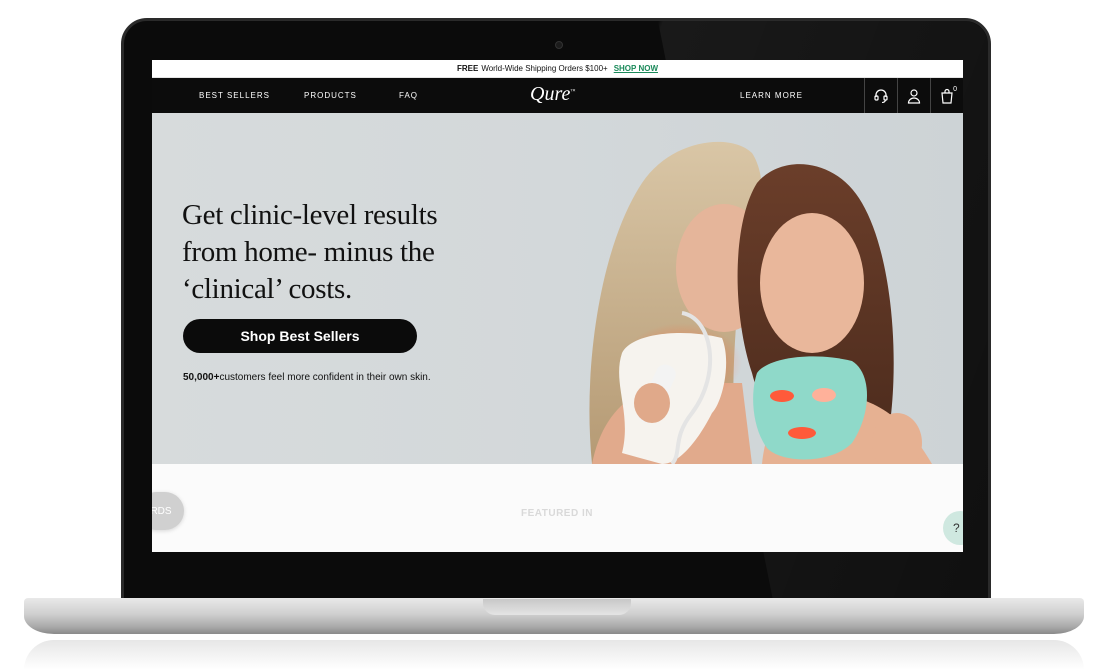 The image size is (1108, 670). Describe the element at coordinates (559, 45) in the screenshot. I see `webcam` at that location.